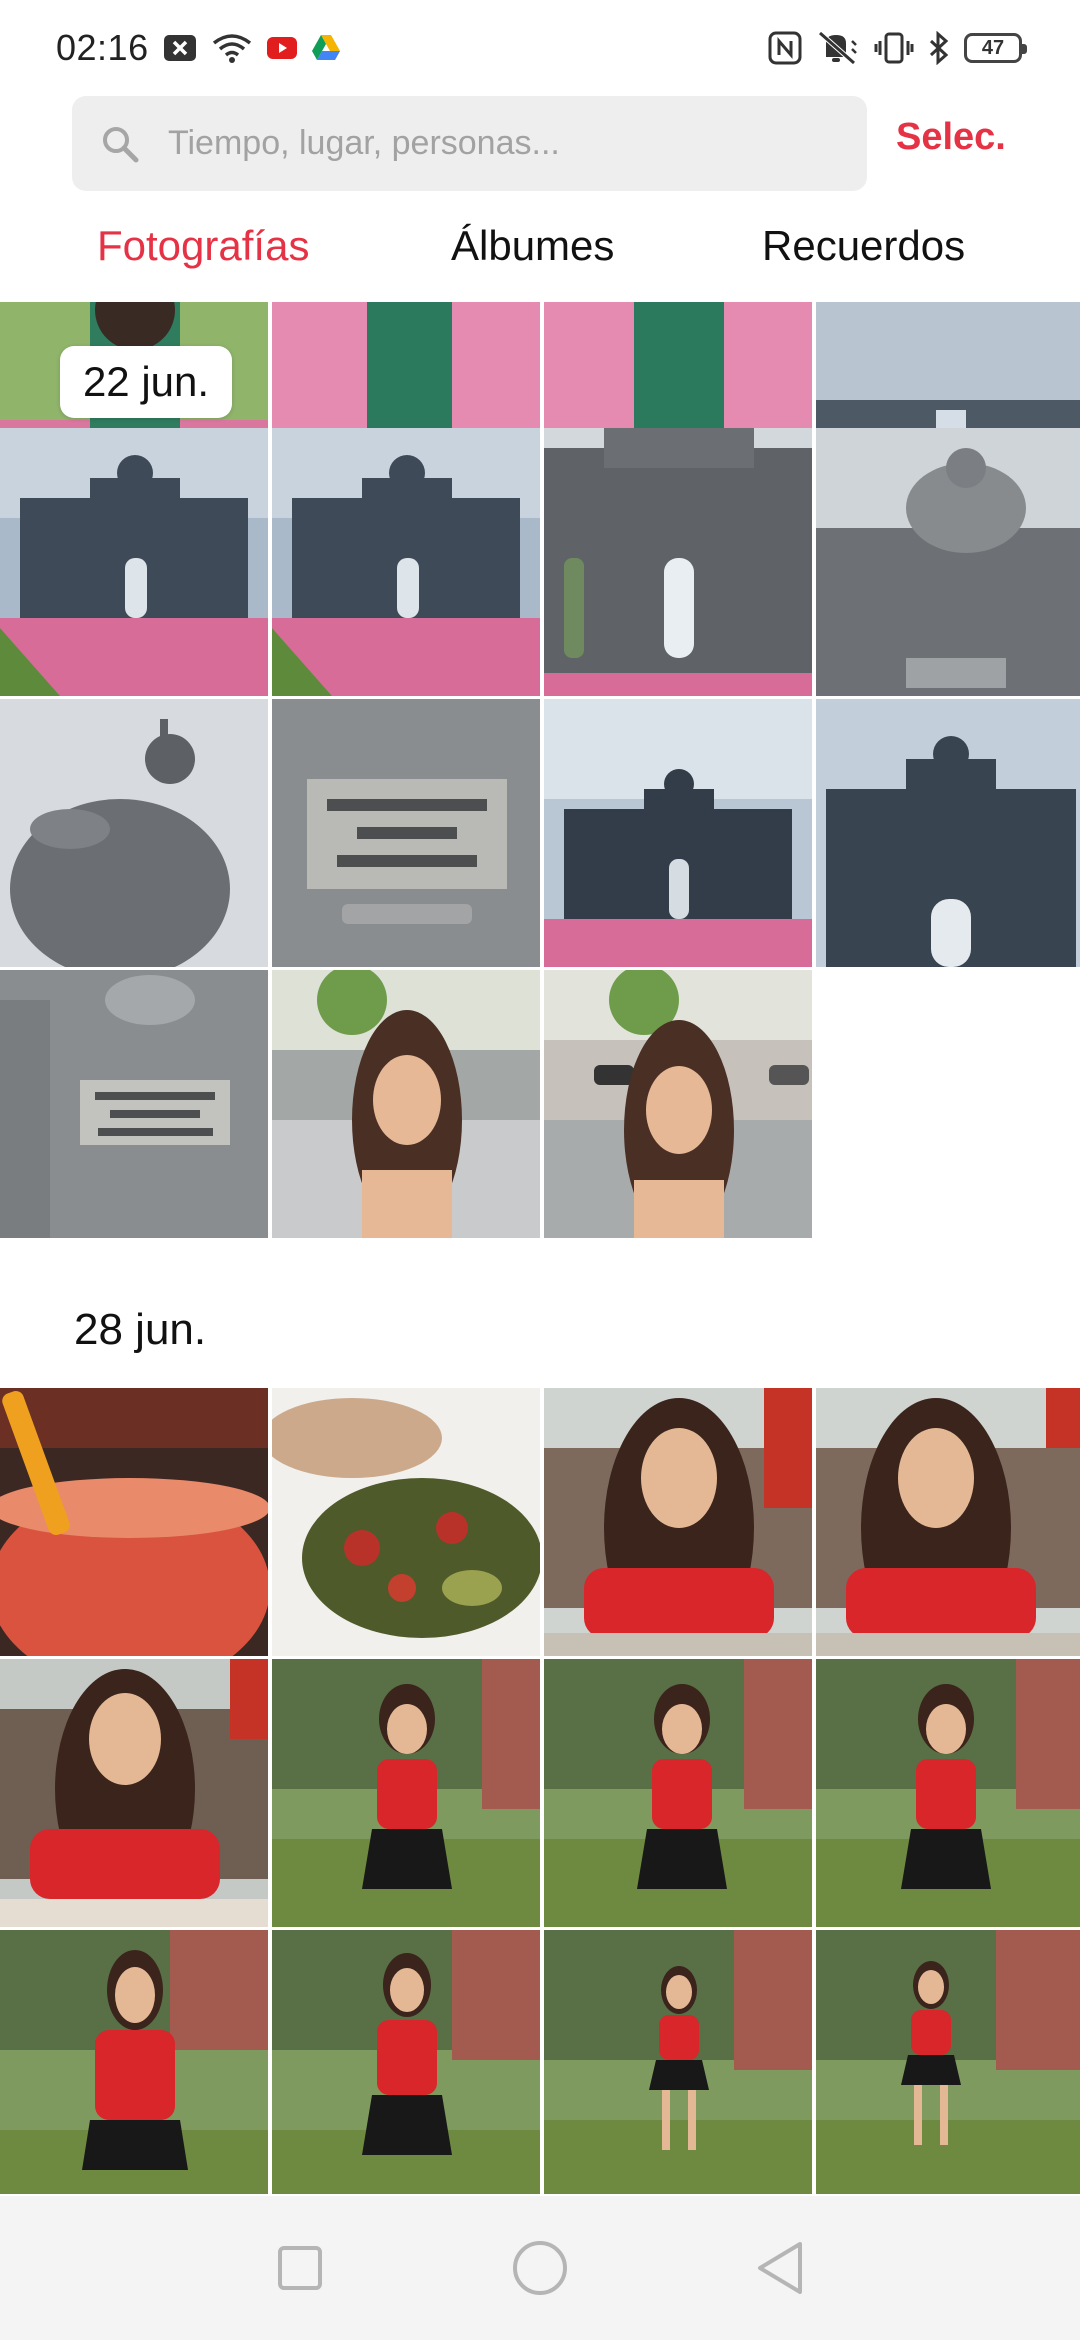  I want to click on square-icon, so click(300, 2268).